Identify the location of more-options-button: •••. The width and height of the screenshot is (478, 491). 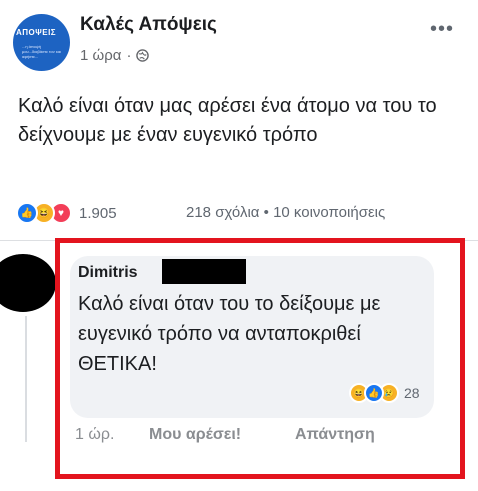
(442, 29).